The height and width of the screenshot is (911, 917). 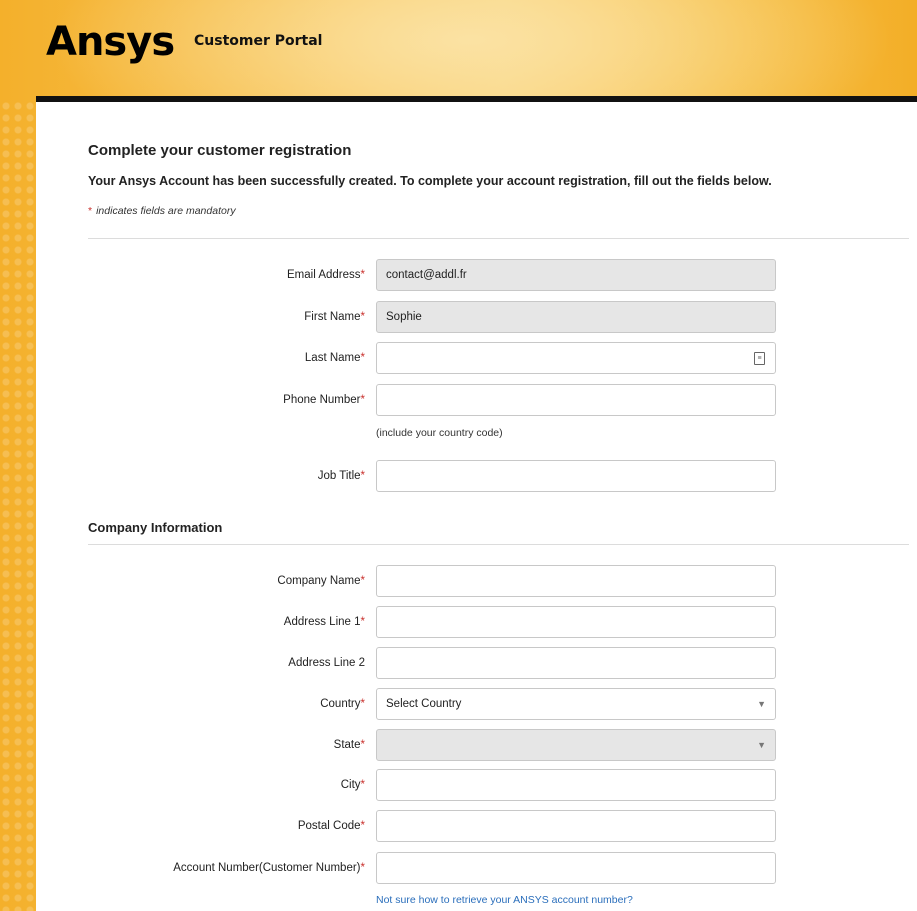 I want to click on address2-label: Address Line 2, so click(x=326, y=663).